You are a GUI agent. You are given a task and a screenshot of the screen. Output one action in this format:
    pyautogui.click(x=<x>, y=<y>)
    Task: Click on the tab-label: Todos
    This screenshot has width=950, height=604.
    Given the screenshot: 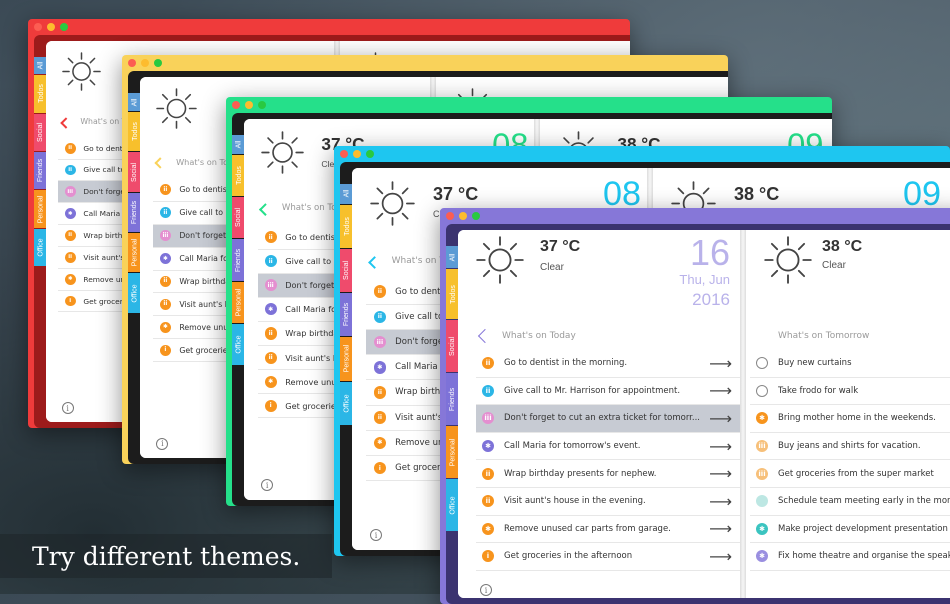 What is the action you would take?
    pyautogui.click(x=239, y=175)
    